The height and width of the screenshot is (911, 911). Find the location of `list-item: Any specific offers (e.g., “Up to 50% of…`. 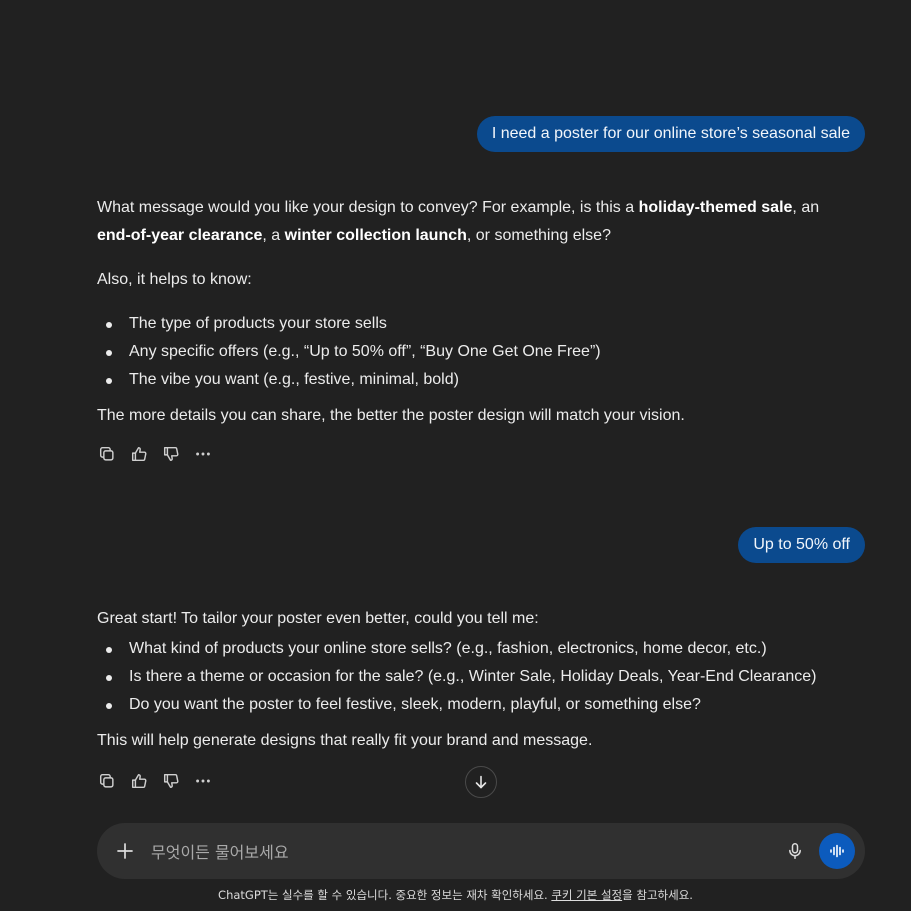

list-item: Any specific offers (e.g., “Up to 50% of… is located at coordinates (477, 352).